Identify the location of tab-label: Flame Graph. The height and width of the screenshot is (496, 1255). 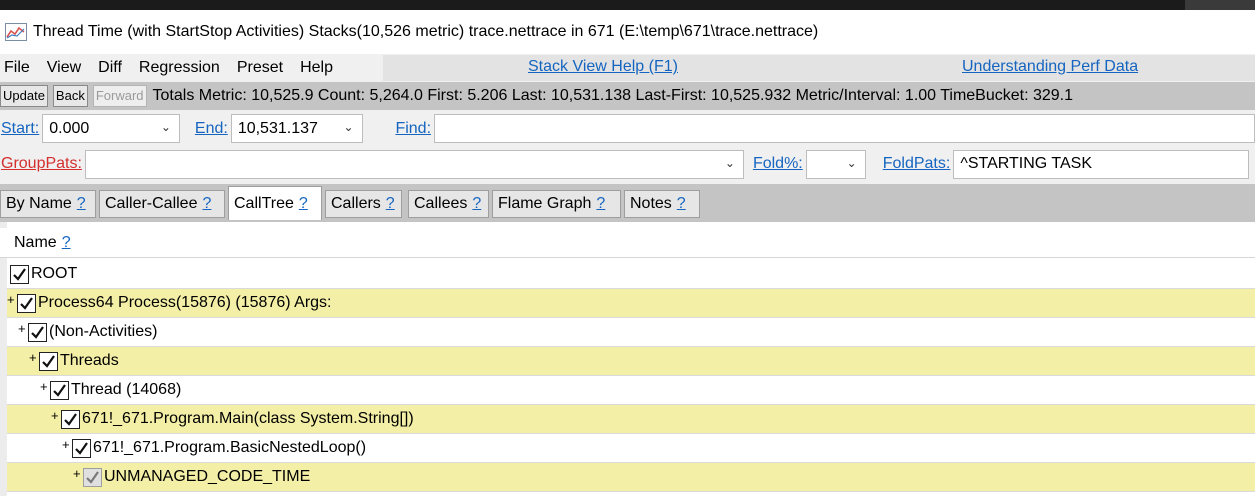
(545, 203).